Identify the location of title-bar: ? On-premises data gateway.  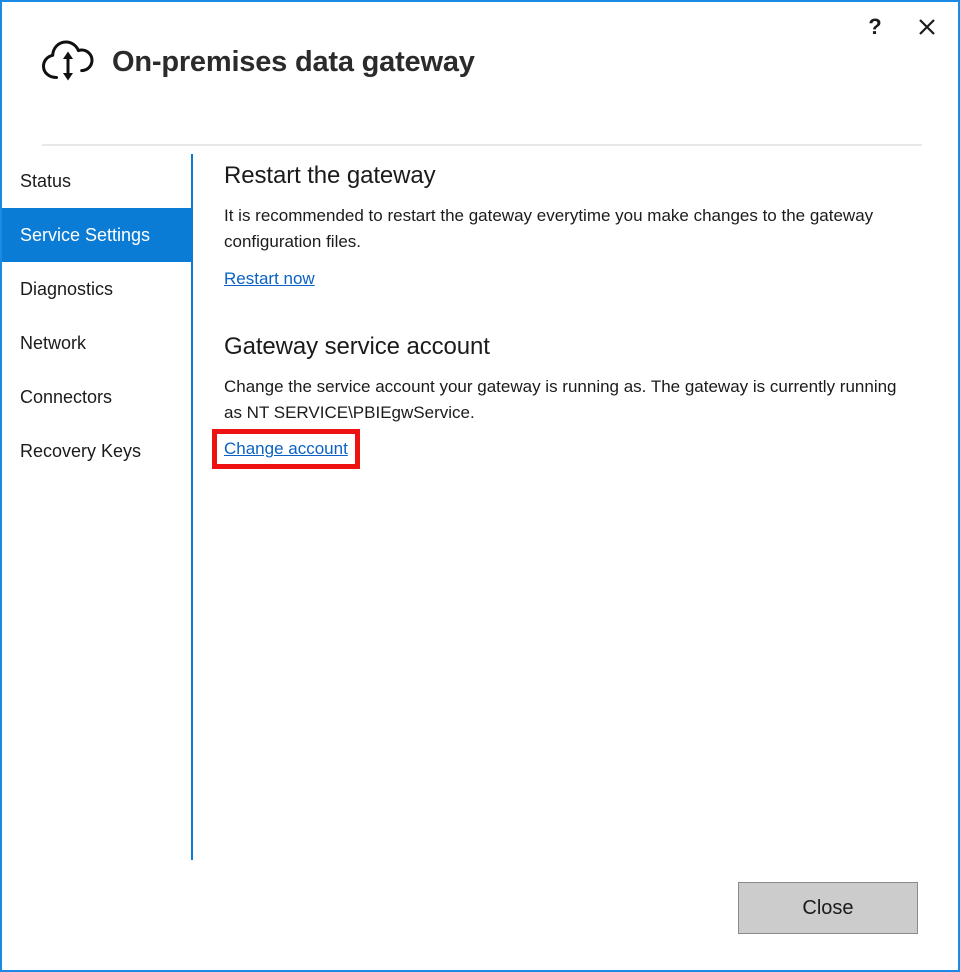
(480, 58).